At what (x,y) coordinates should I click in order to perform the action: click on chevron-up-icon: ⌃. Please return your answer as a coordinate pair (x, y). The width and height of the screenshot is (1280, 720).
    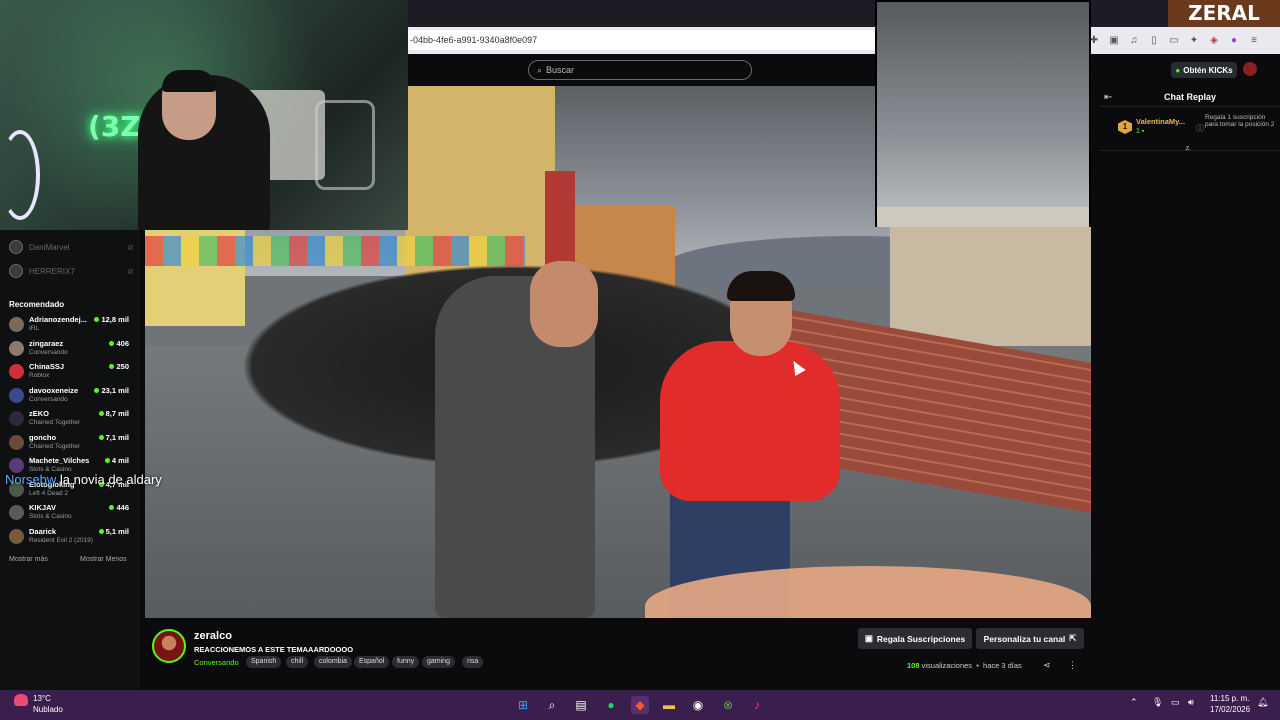
    Looking at the image, I should click on (1134, 702).